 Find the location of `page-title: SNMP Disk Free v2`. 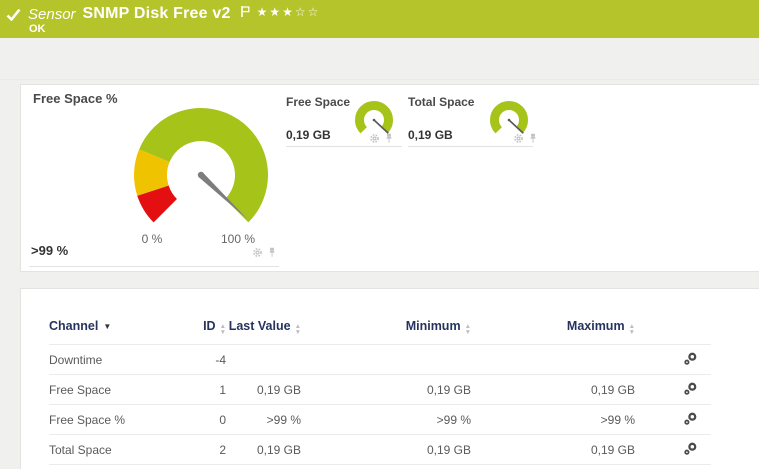

page-title: SNMP Disk Free v2 is located at coordinates (156, 13).